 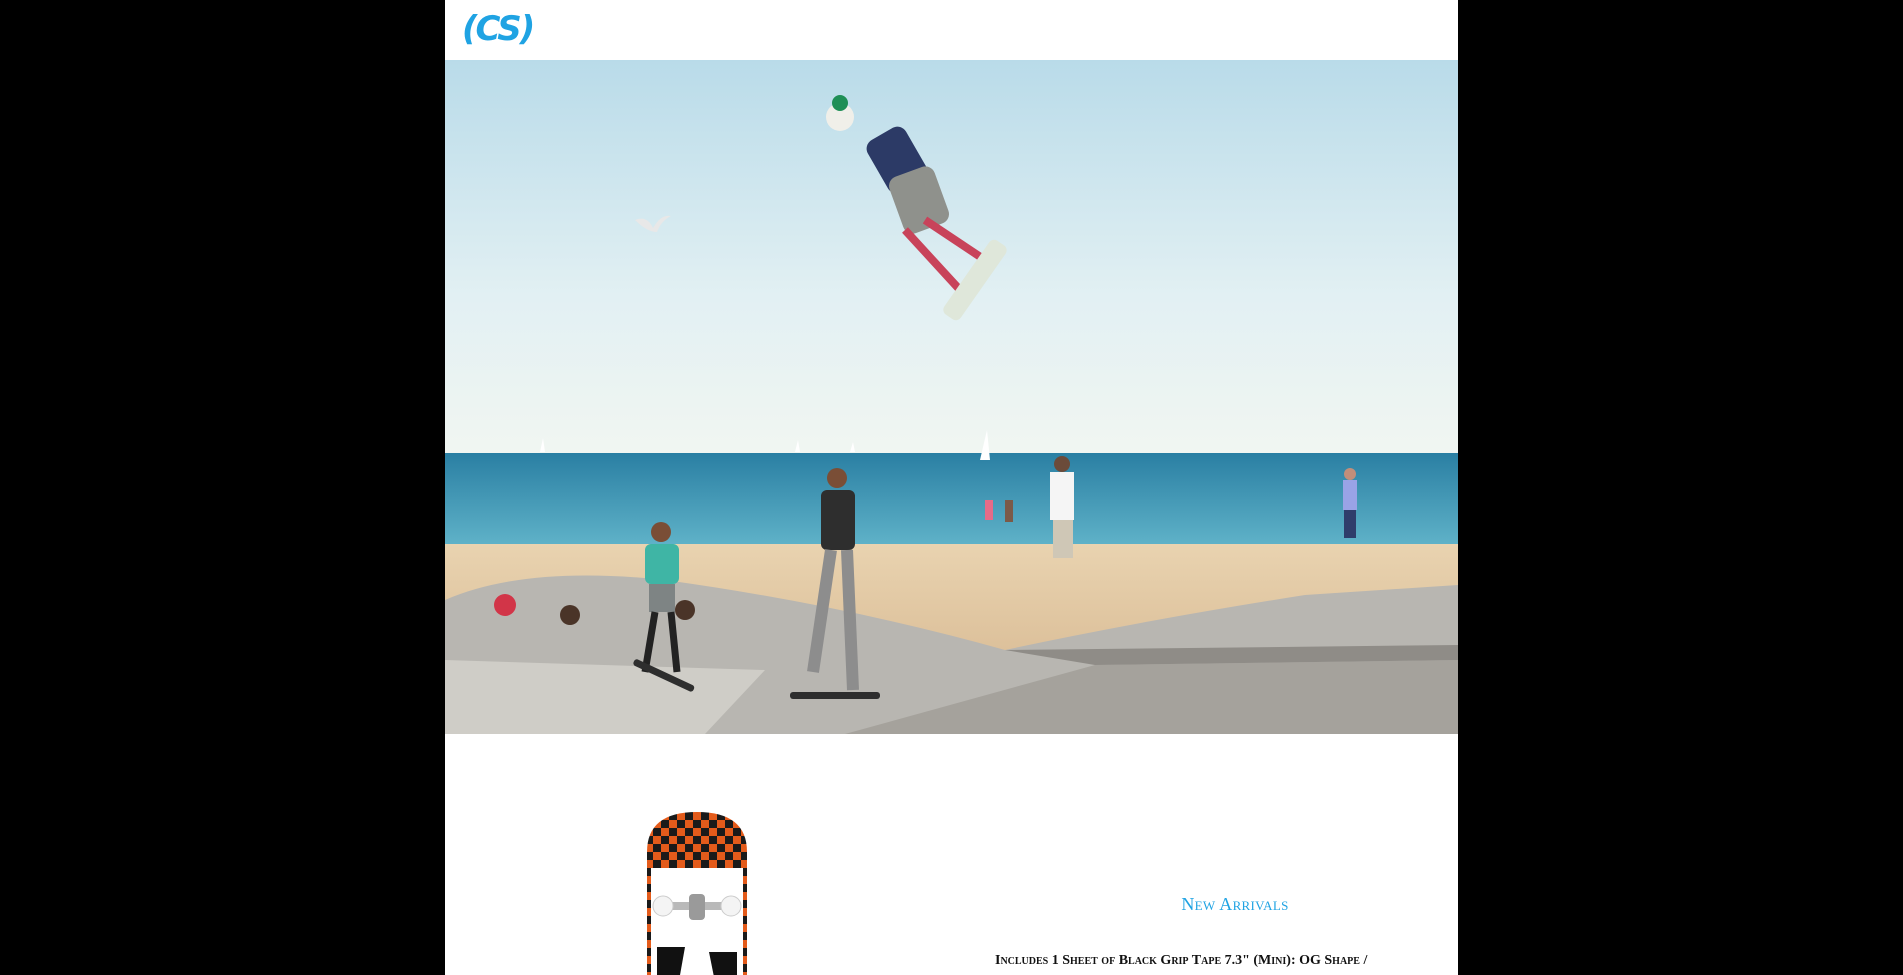 I want to click on section-title: New Arrivals, so click(x=1235, y=904).